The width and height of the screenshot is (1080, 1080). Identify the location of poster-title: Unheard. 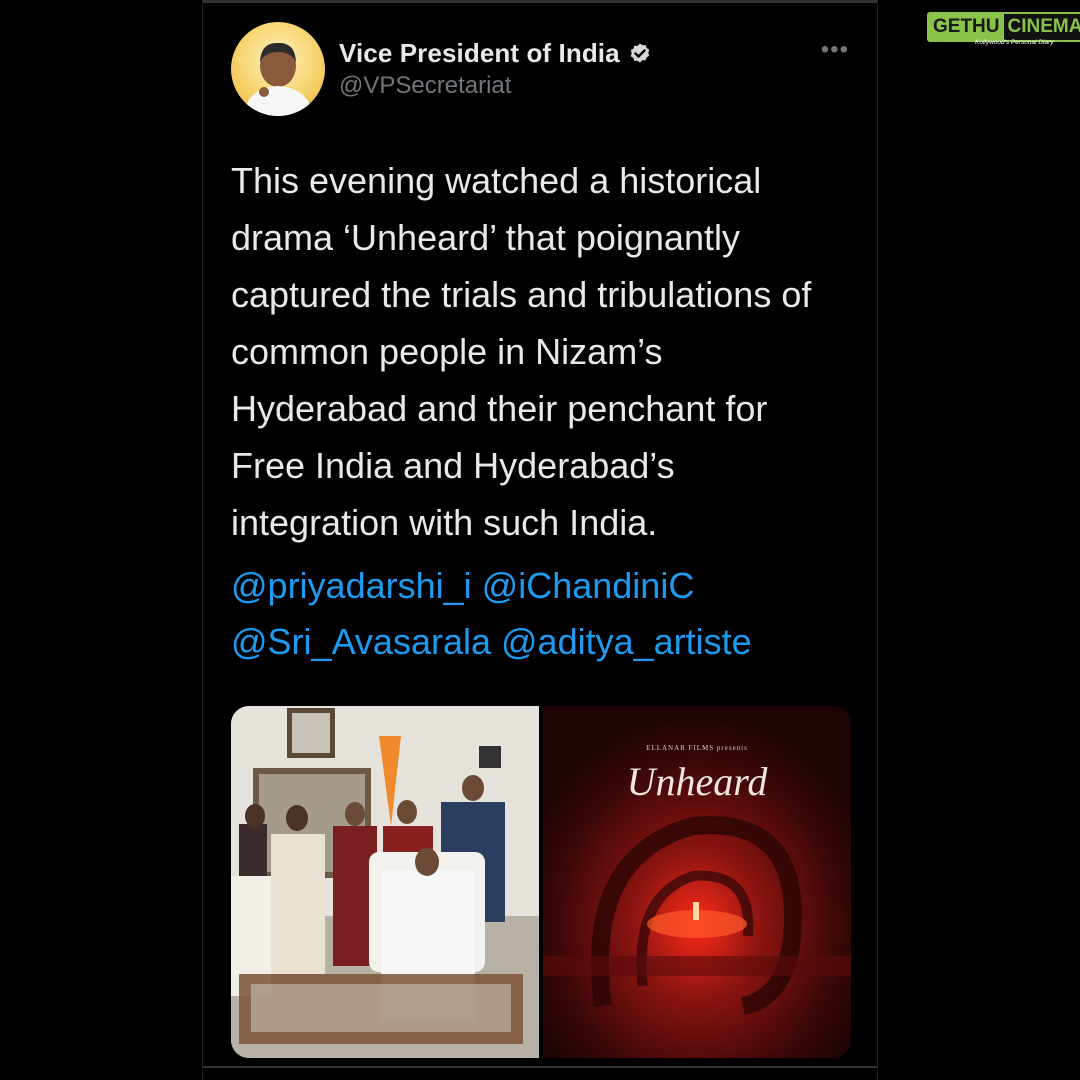
(697, 781).